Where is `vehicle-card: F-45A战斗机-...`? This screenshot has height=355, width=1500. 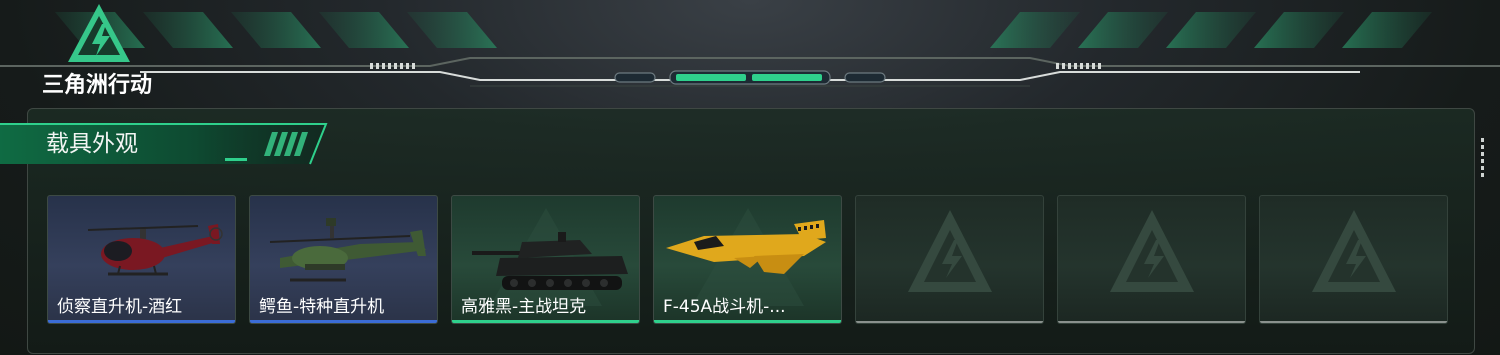 vehicle-card: F-45A战斗机-... is located at coordinates (747, 259).